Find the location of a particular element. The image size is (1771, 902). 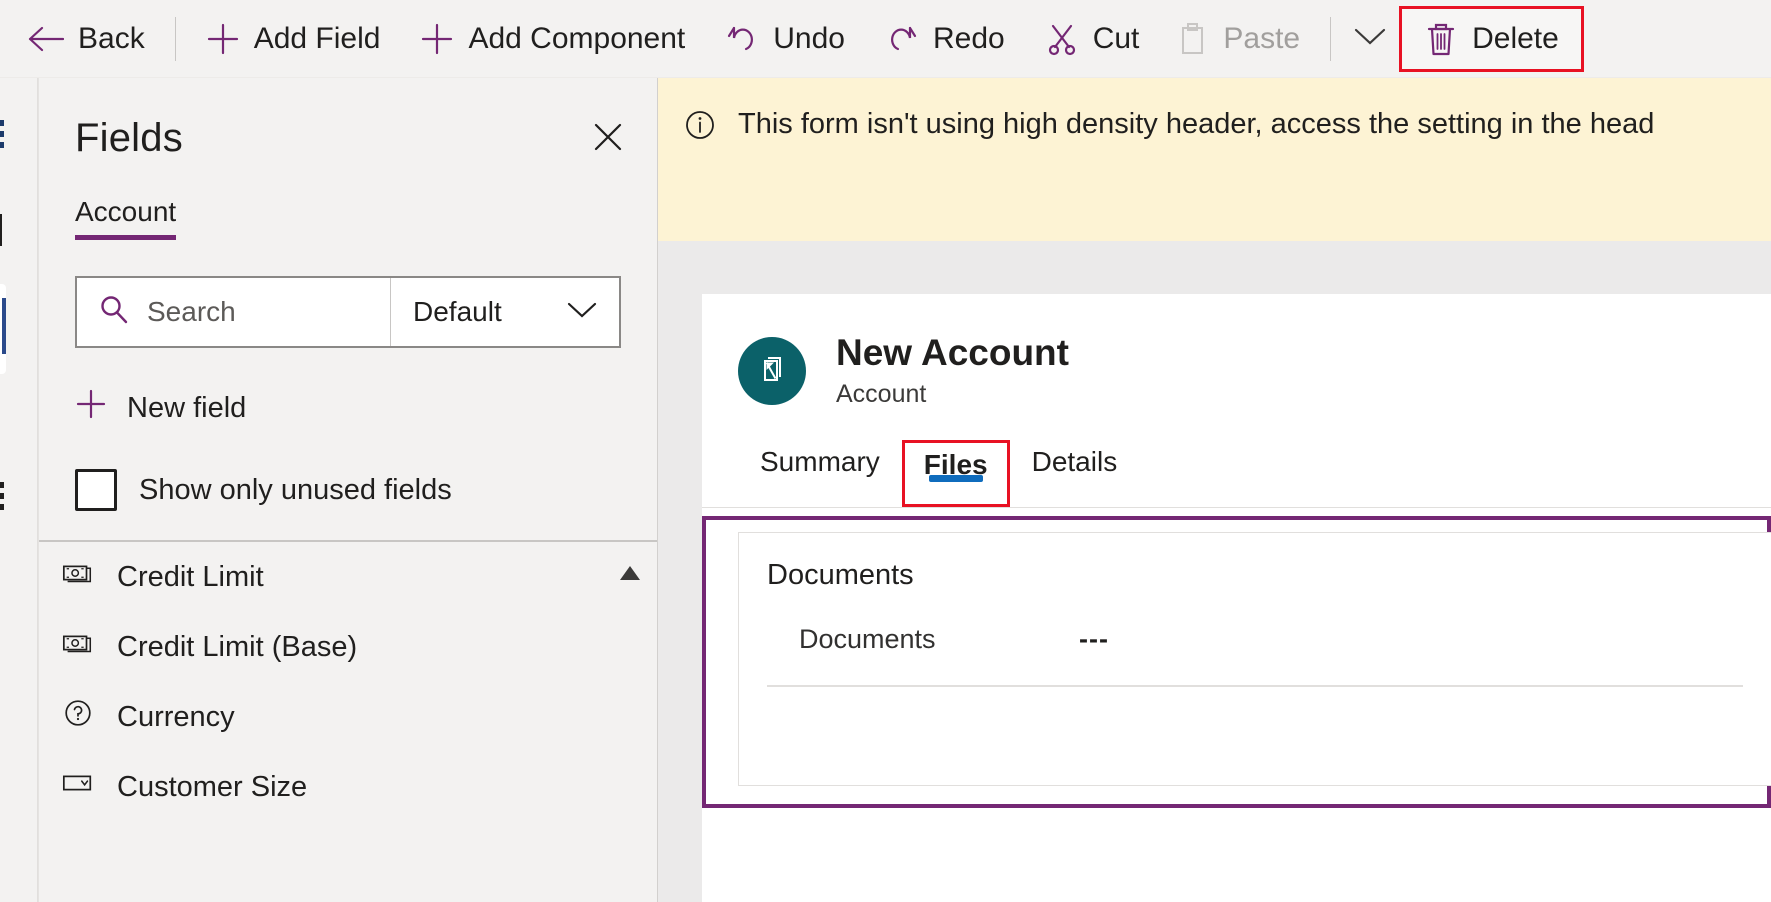

documents-field-label: Documents is located at coordinates (867, 638).